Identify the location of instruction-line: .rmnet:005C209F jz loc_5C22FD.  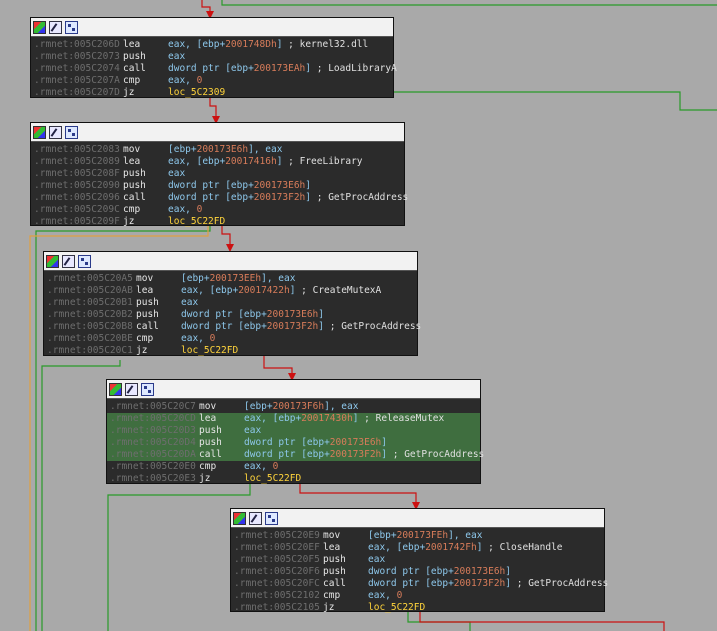
(217, 222).